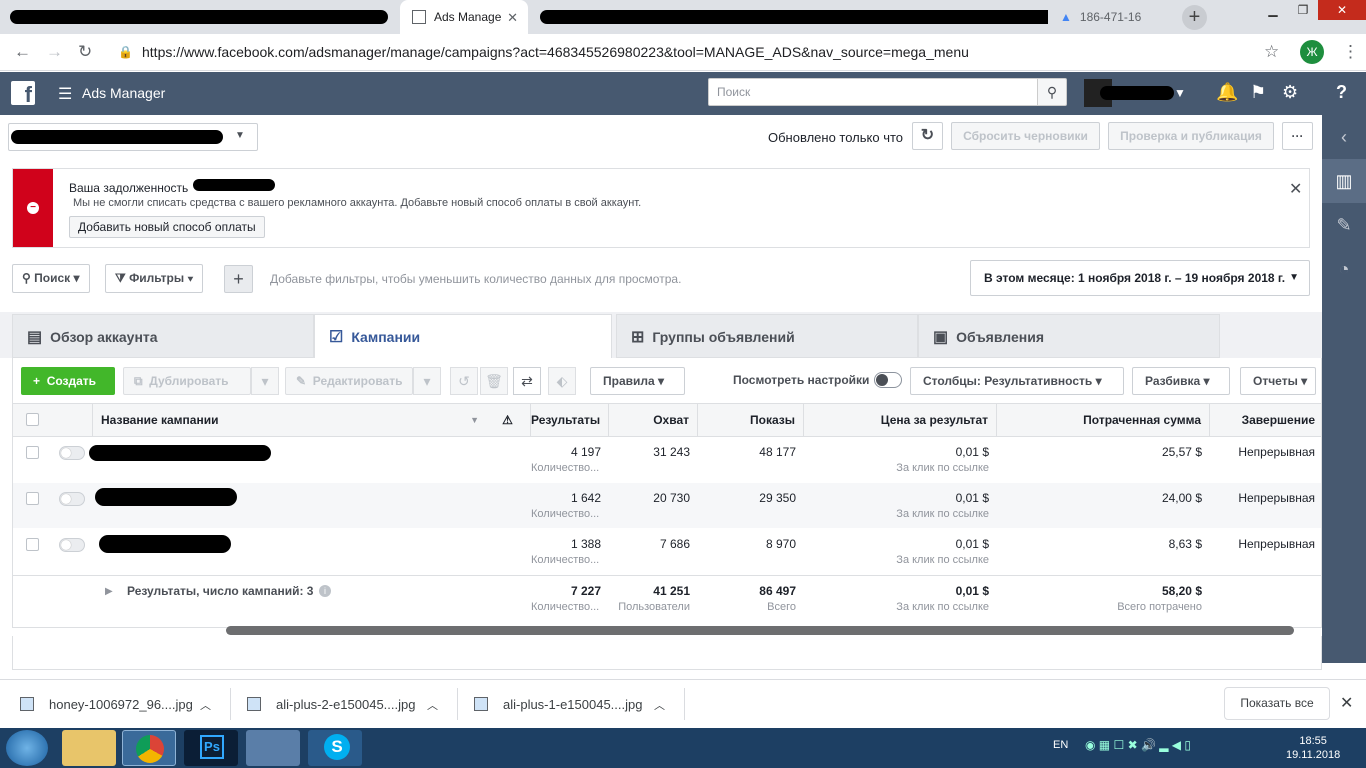 This screenshot has width=1366, height=768. I want to click on language-indicator: EN, so click(1060, 745).